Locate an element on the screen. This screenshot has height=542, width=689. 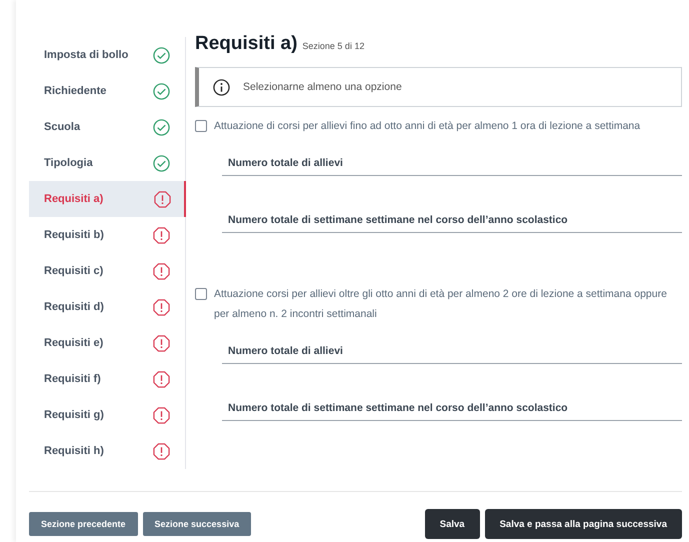
save-button: Salva is located at coordinates (452, 524).